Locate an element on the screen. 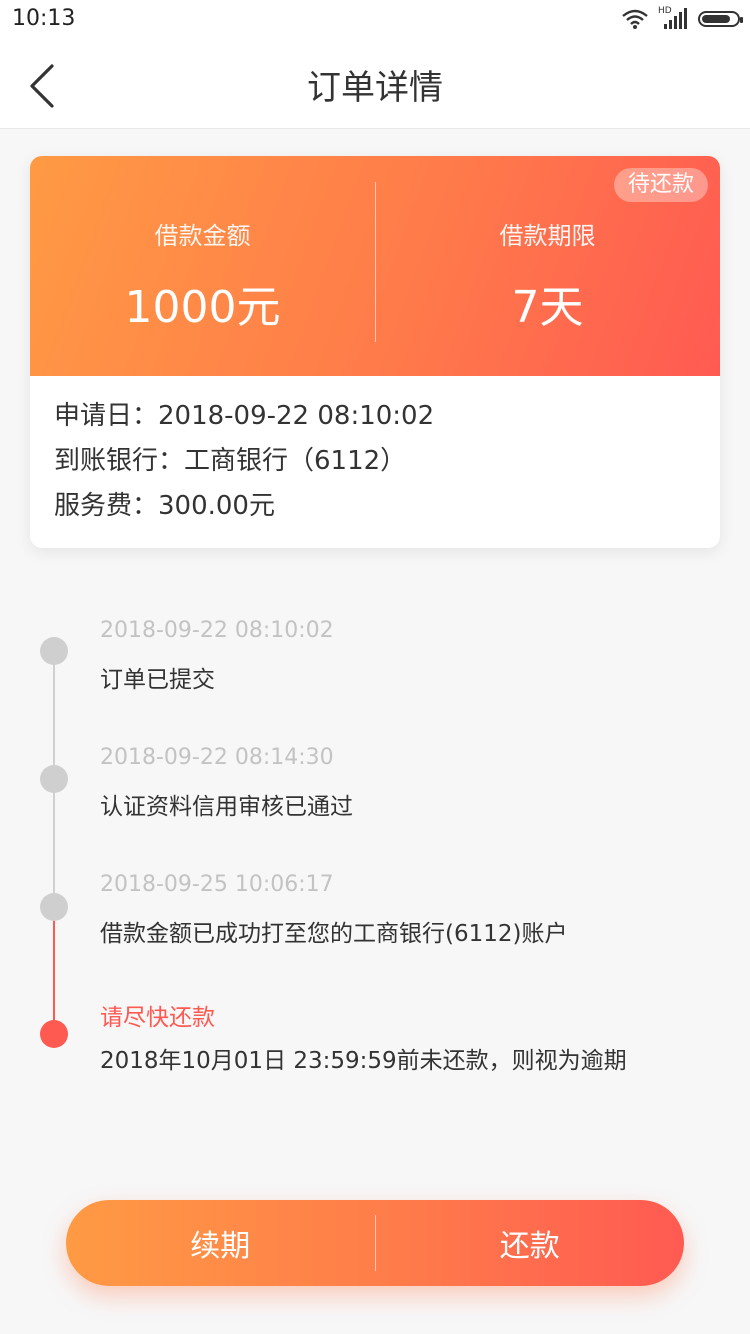 This screenshot has height=1334, width=750. signal-icon: HD is located at coordinates (673, 18).